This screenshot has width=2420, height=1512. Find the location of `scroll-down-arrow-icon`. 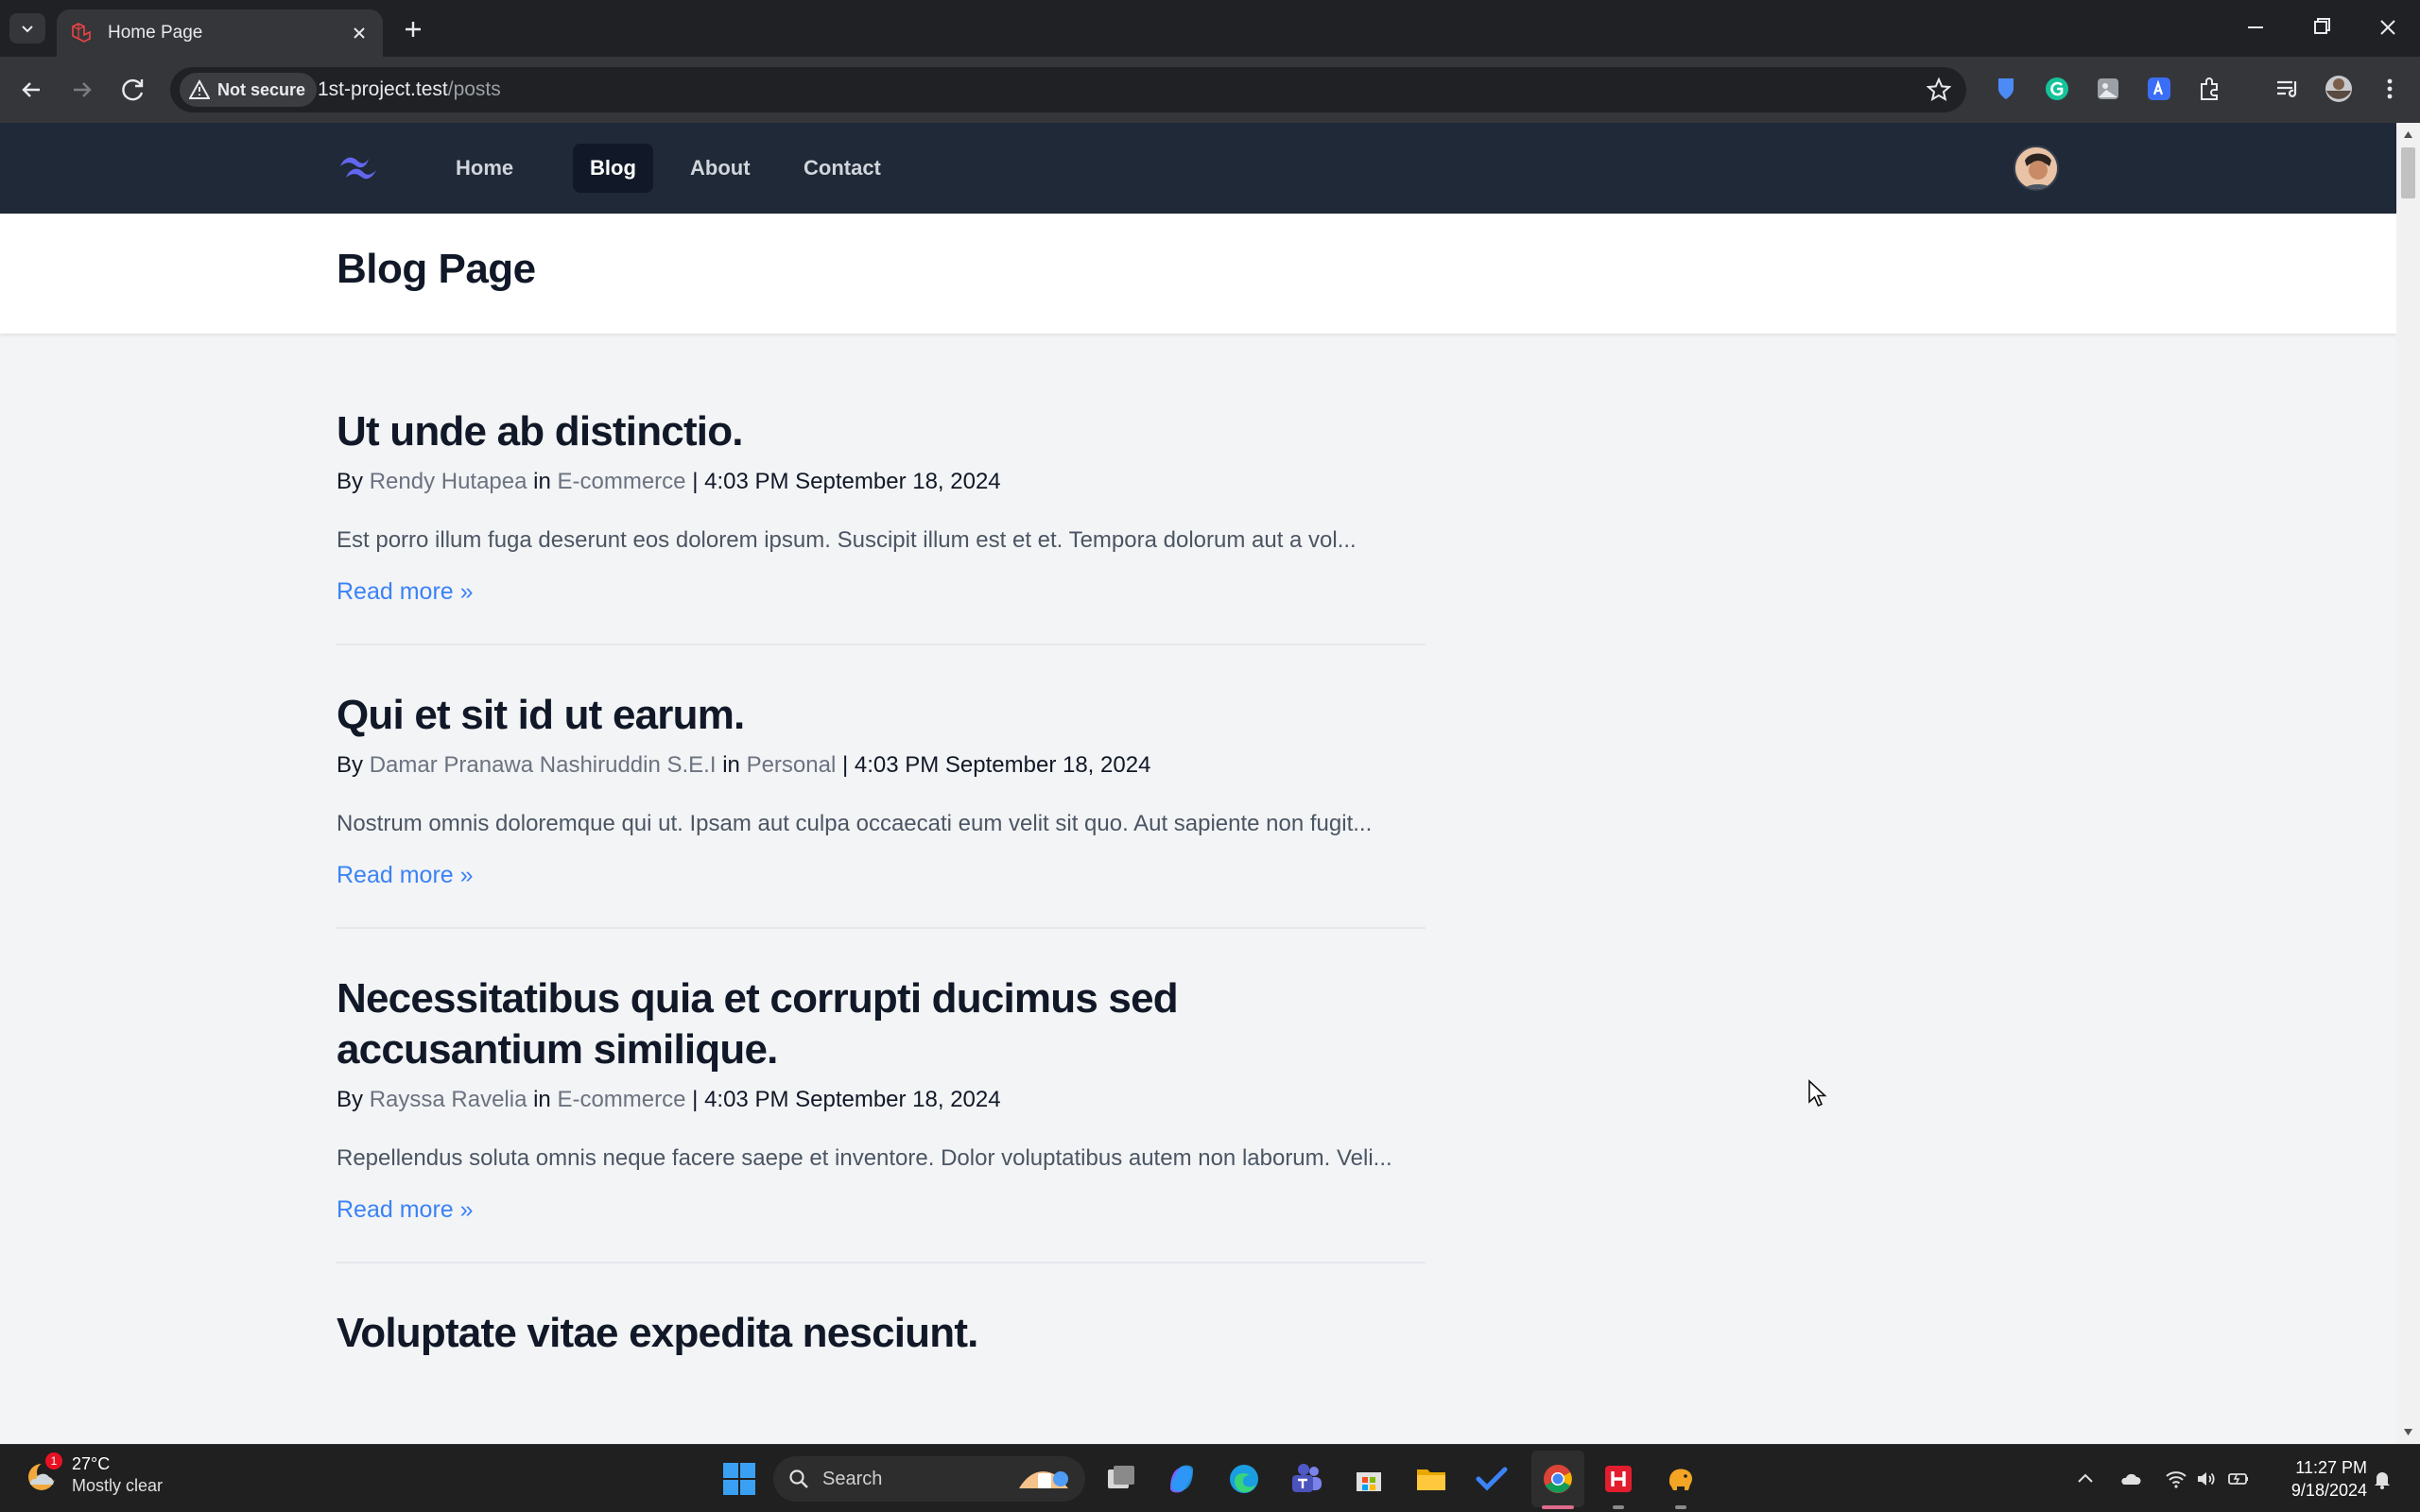

scroll-down-arrow-icon is located at coordinates (2408, 1432).